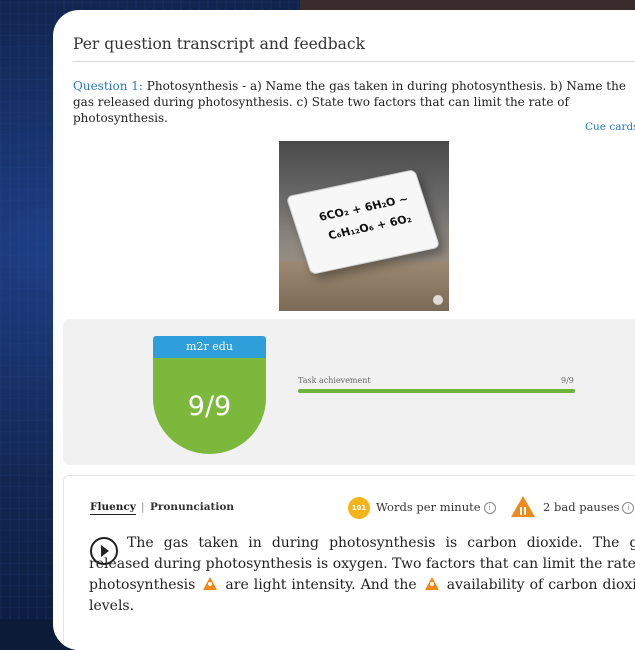 The height and width of the screenshot is (650, 635). What do you see at coordinates (428, 507) in the screenshot?
I see `wpm-label-text: Words per minute` at bounding box center [428, 507].